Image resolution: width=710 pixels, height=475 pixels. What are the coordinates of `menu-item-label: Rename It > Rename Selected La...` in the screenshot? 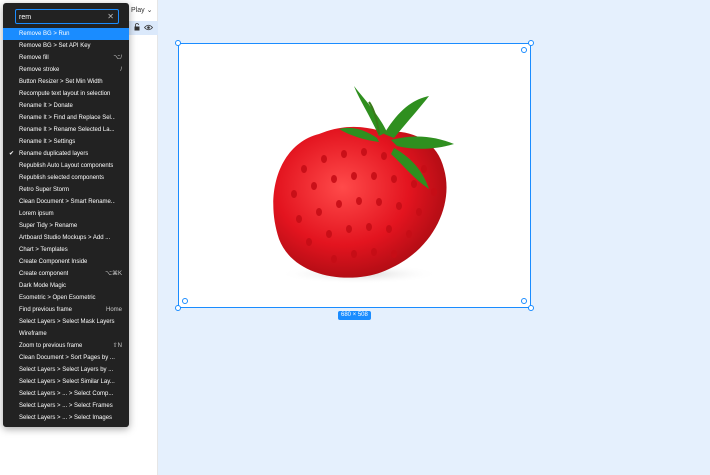 It's located at (67, 130).